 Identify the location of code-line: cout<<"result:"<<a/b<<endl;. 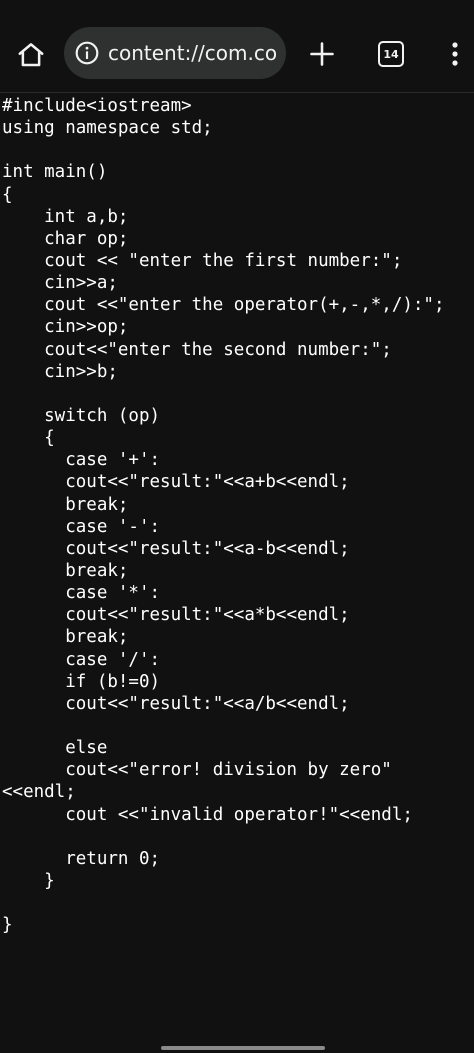
(176, 703).